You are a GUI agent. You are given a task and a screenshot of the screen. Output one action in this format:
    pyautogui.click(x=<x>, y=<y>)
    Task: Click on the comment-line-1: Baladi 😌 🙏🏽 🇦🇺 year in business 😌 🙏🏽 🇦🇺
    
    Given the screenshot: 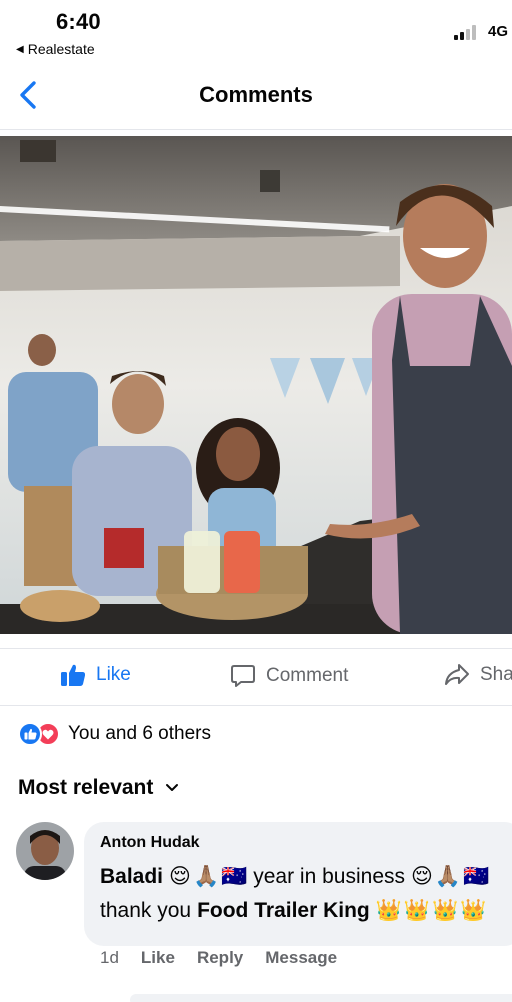 What is the action you would take?
    pyautogui.click(x=304, y=876)
    